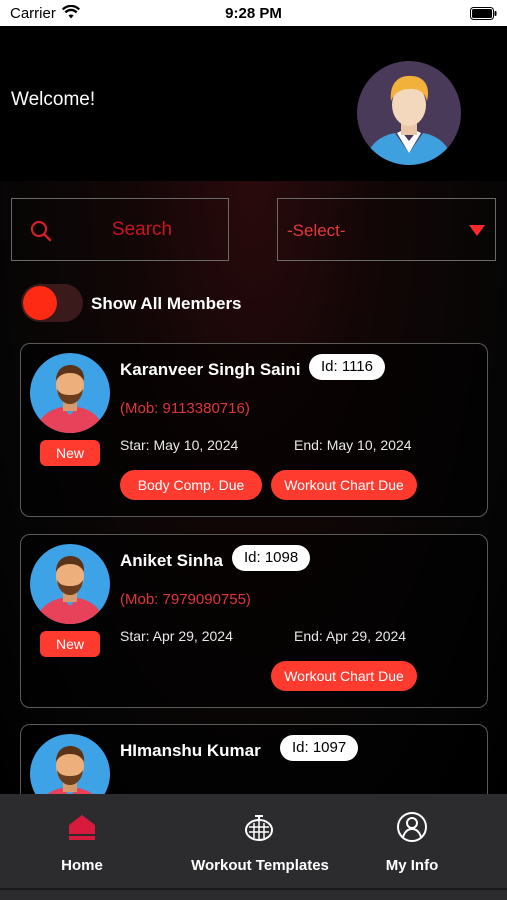 This screenshot has height=900, width=507. Describe the element at coordinates (176, 636) in the screenshot. I see `member-start-date: Star: Apr 29, 2024` at that location.